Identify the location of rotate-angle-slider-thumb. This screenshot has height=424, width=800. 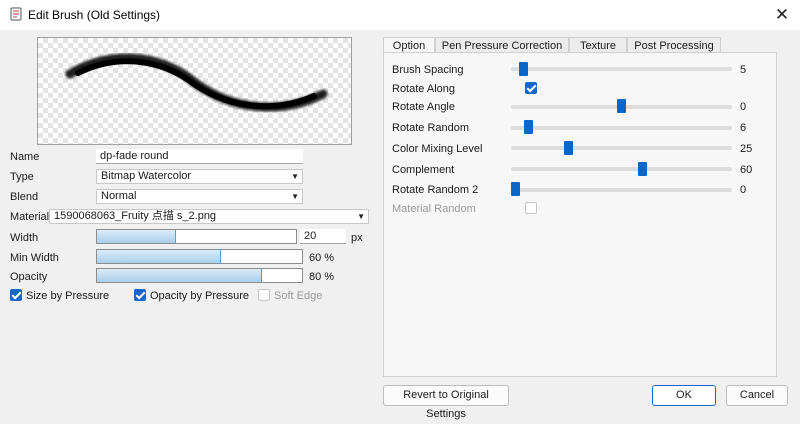
(621, 106).